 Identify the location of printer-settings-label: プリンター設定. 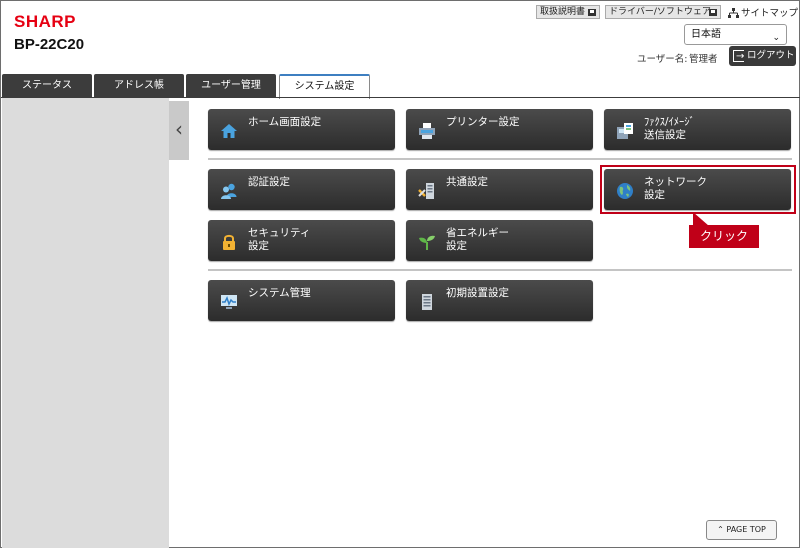
(483, 122).